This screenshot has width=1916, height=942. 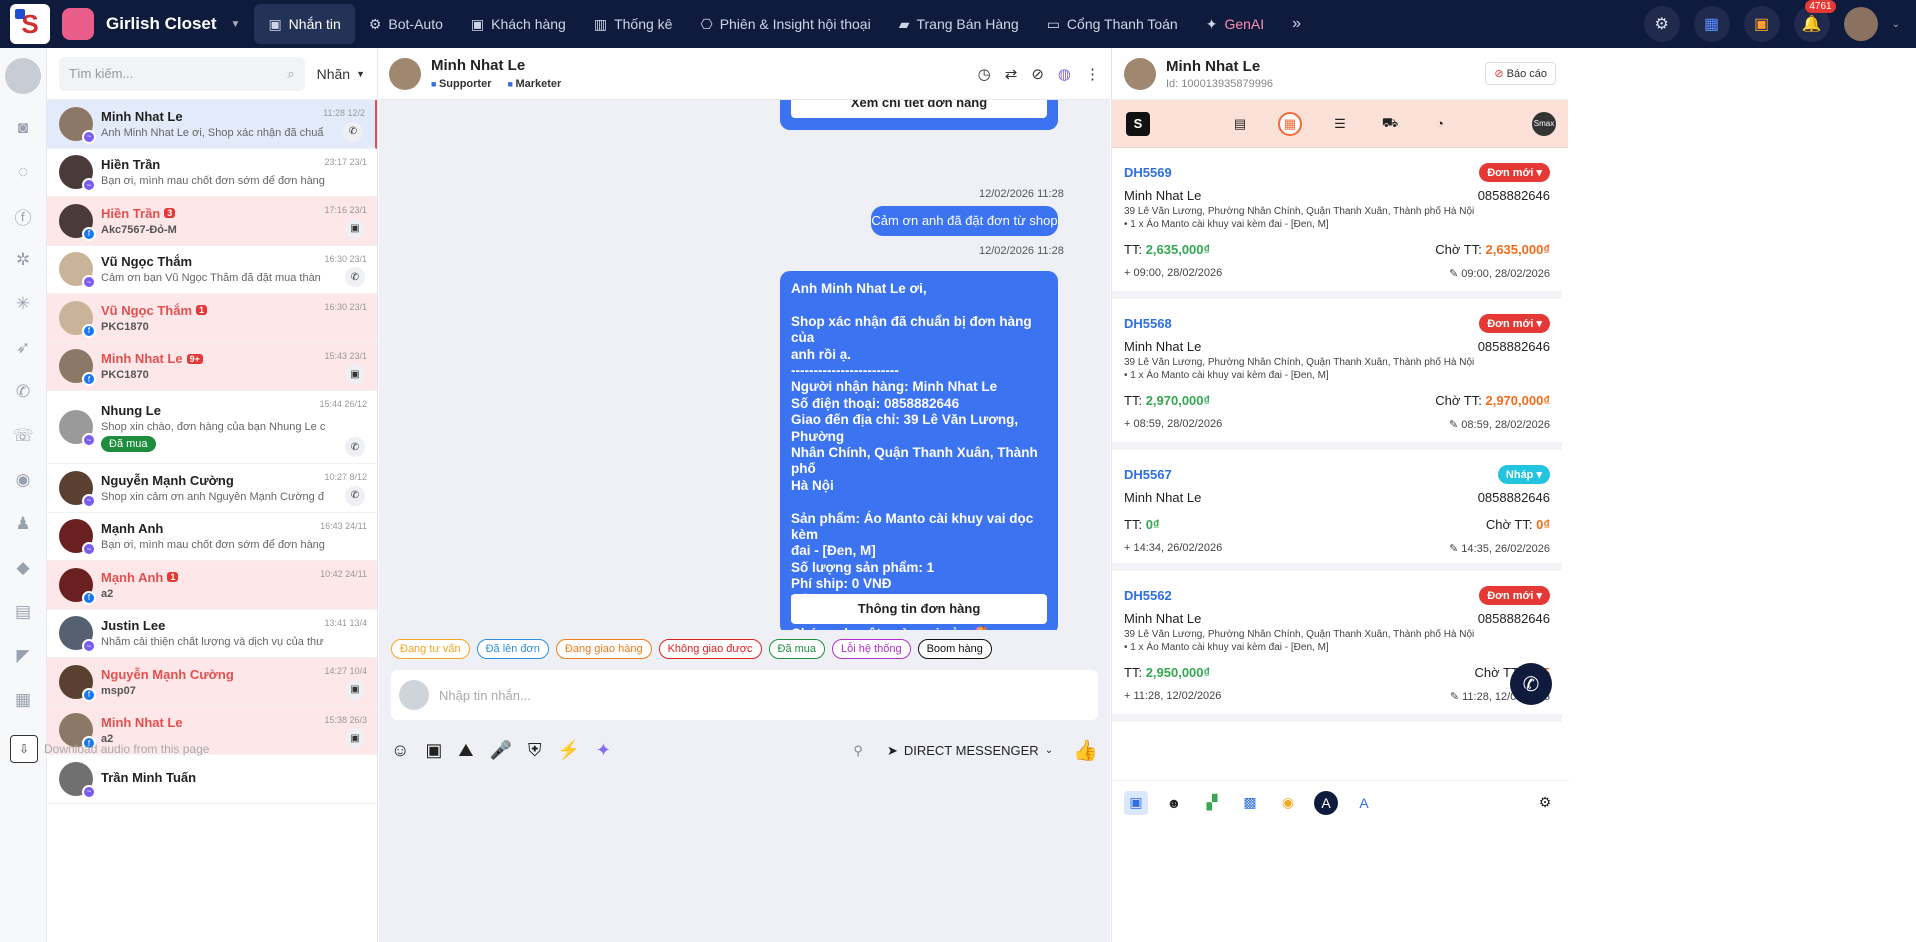 What do you see at coordinates (236, 24) in the screenshot?
I see `shop-switch-caret-icon: ▼` at bounding box center [236, 24].